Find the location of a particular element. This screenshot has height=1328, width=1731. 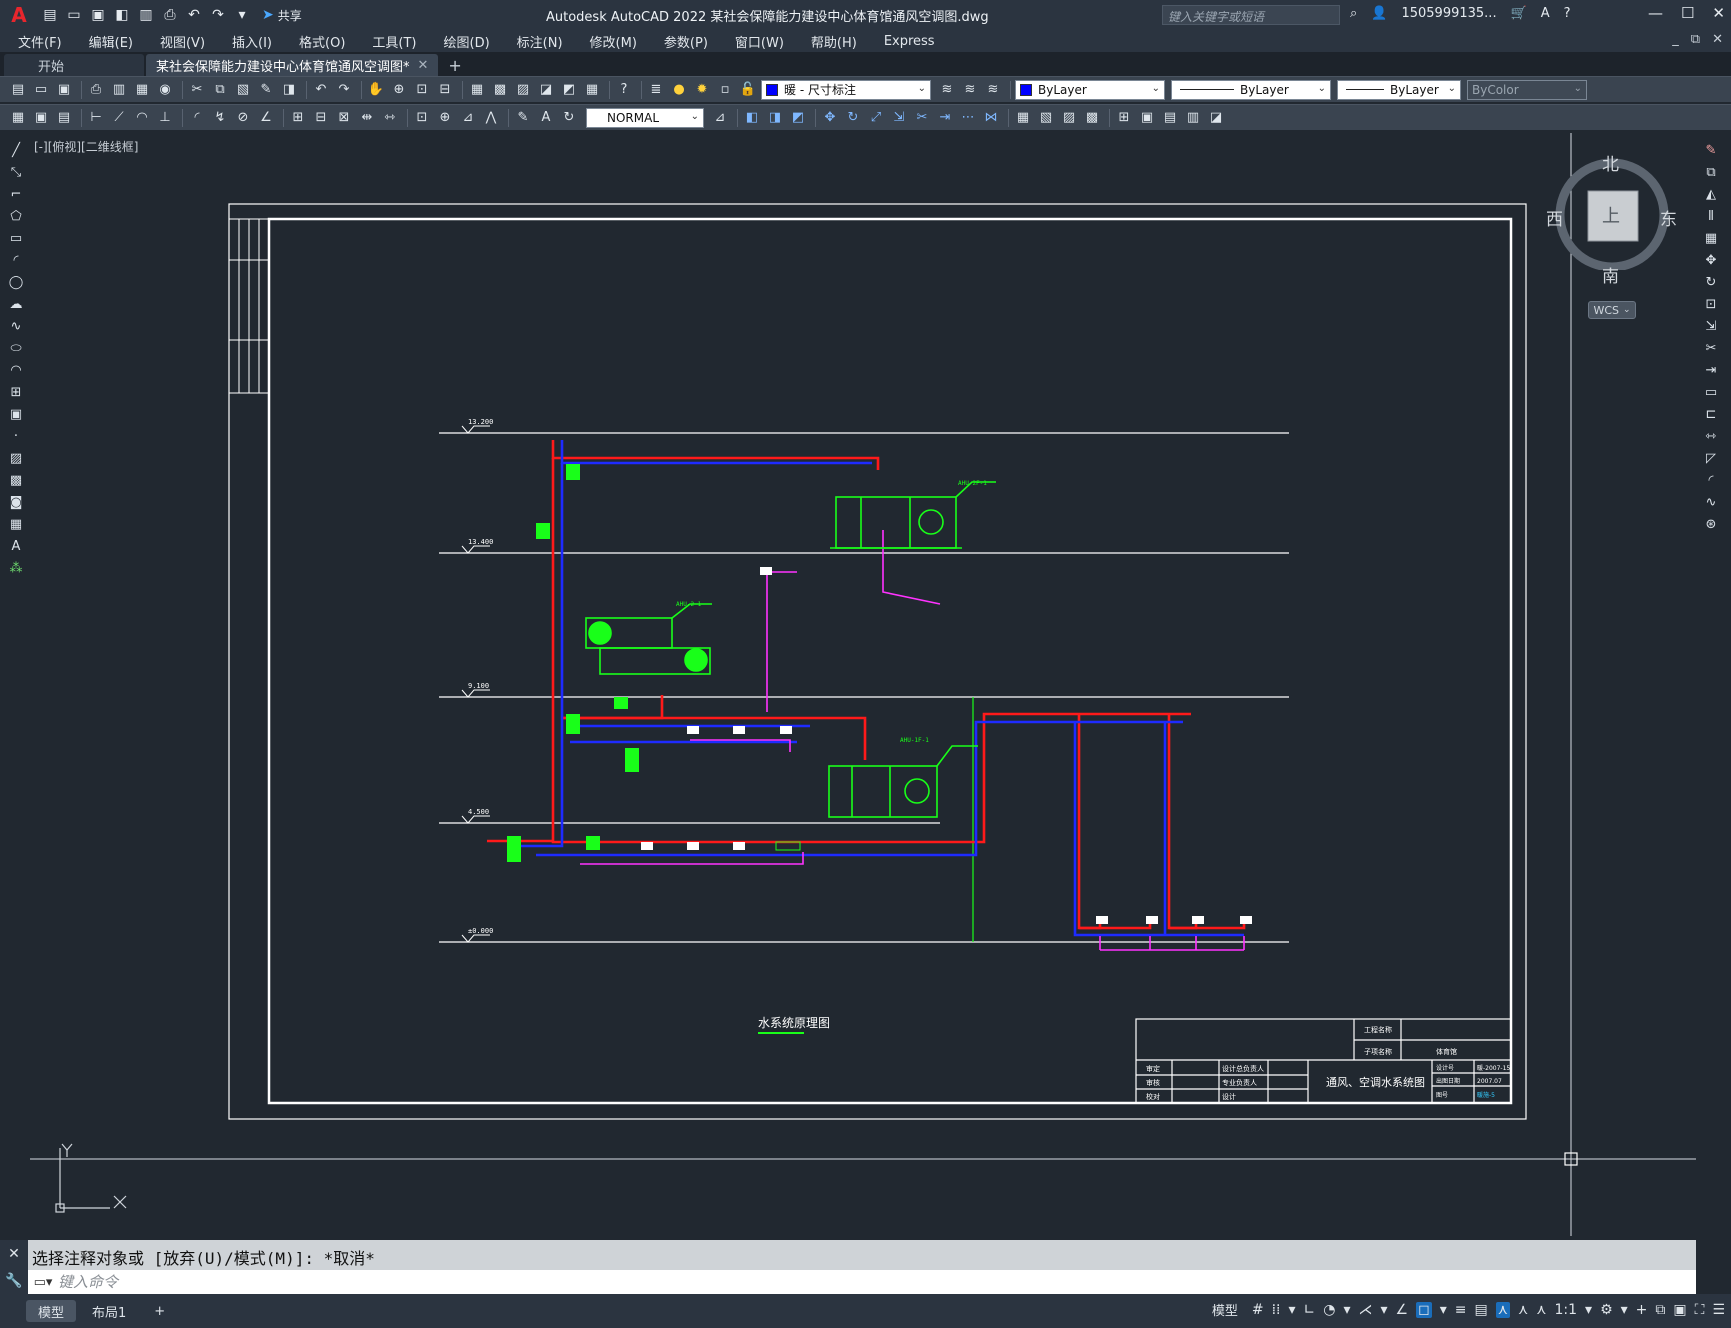

publish-icon: ▦ is located at coordinates (142, 90).